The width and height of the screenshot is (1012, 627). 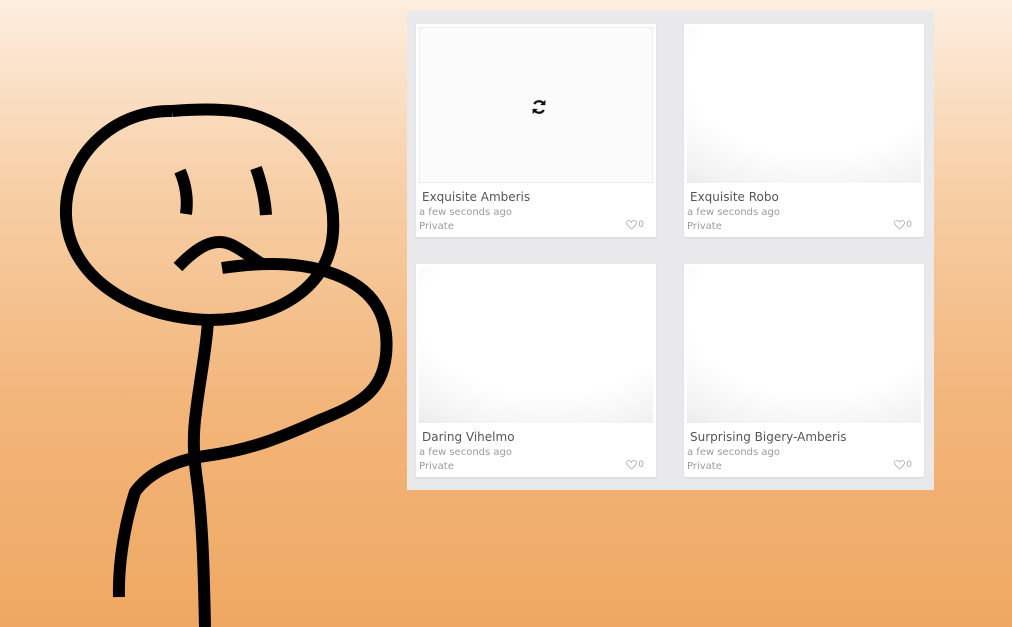 I want to click on card-title: Exquisite Amberis, so click(x=476, y=197).